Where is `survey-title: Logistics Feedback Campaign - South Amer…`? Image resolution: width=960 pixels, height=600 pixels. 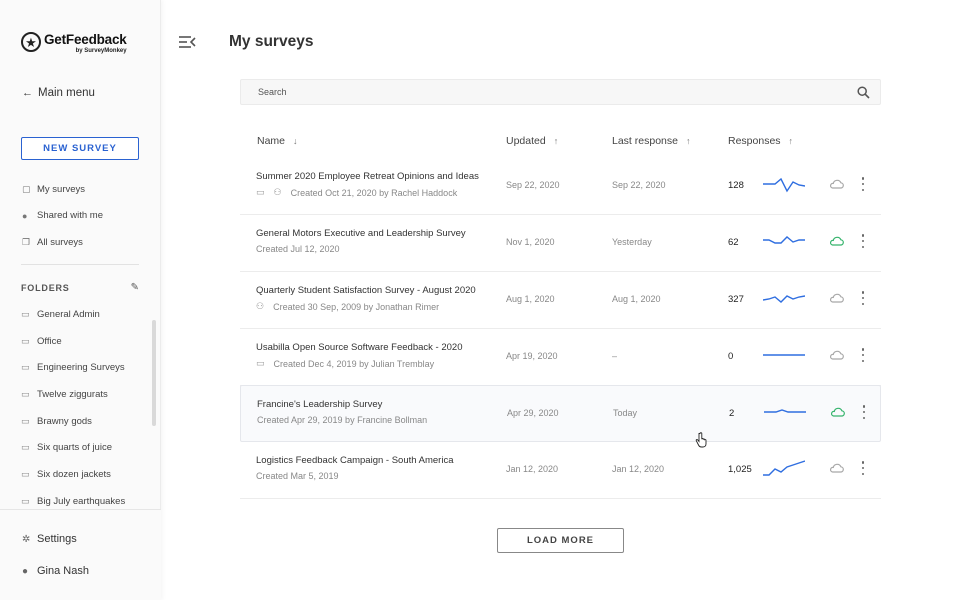 survey-title: Logistics Feedback Campaign - South Amer… is located at coordinates (355, 460).